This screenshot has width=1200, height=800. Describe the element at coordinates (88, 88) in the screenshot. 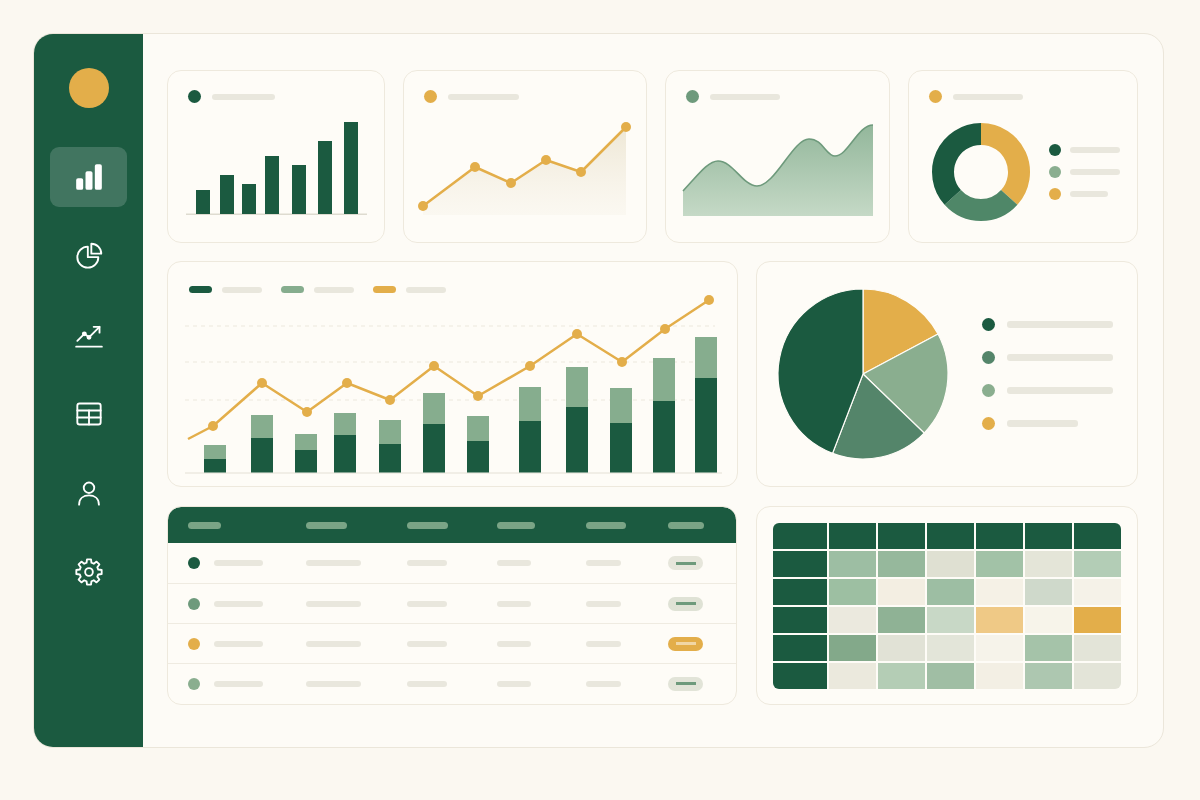

I see `avatar` at that location.